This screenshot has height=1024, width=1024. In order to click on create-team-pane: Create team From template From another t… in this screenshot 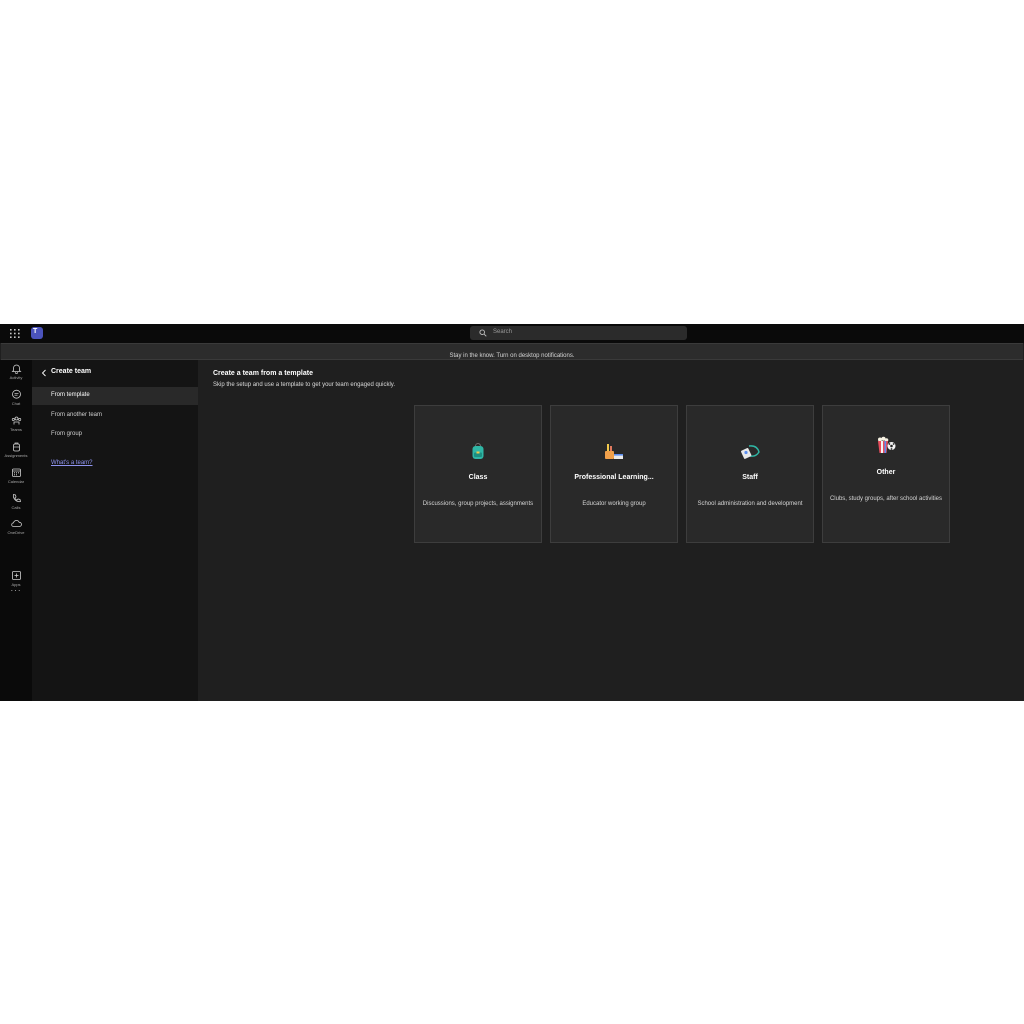, I will do `click(115, 530)`.